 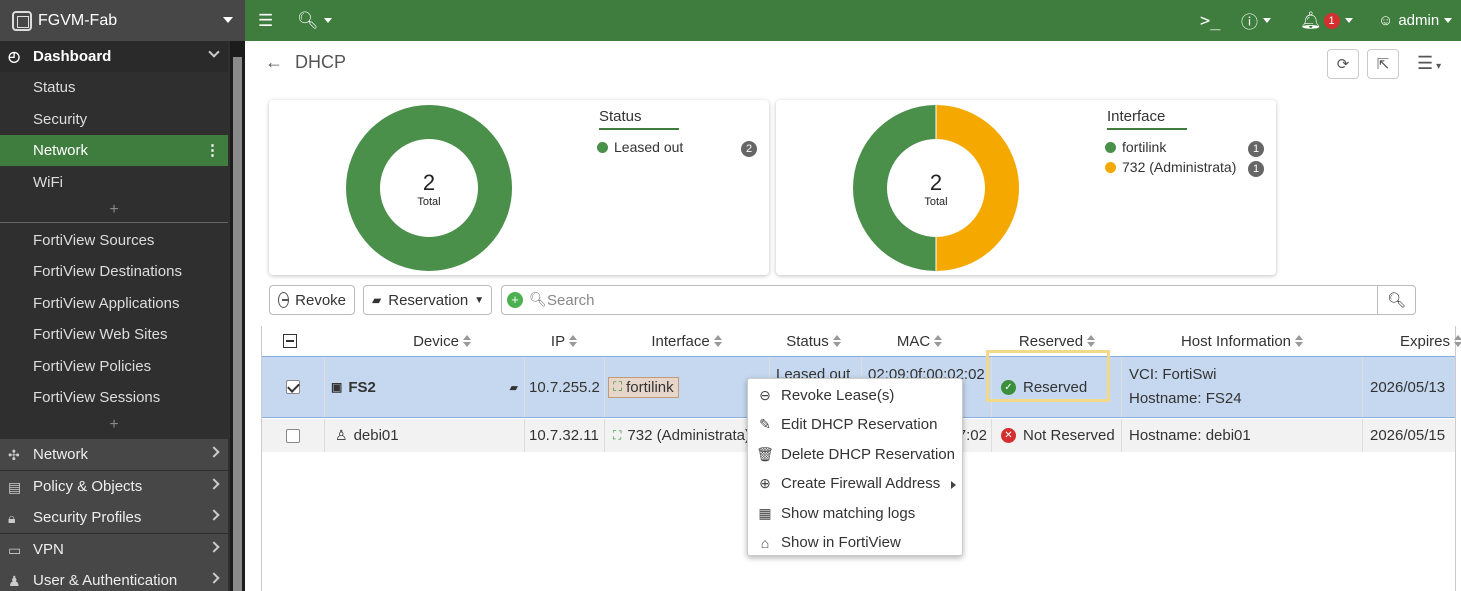 I want to click on sidebar-item-fortiview-destinations: FortiView Destinations, so click(x=114, y=271).